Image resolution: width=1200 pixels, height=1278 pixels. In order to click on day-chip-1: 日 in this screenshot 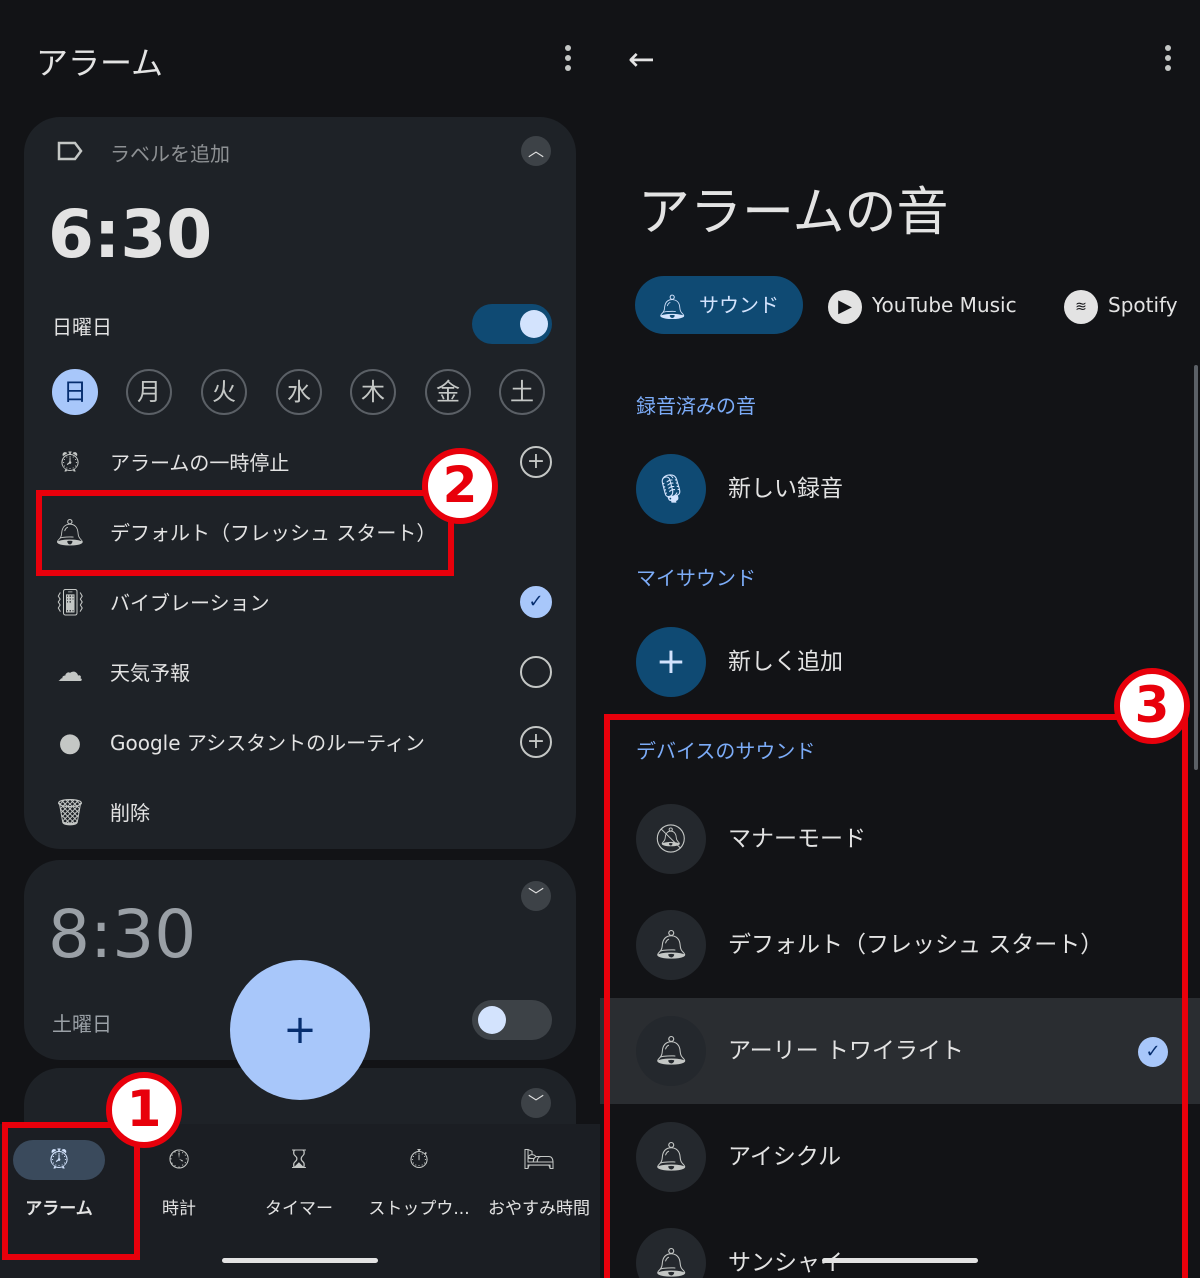, I will do `click(75, 392)`.